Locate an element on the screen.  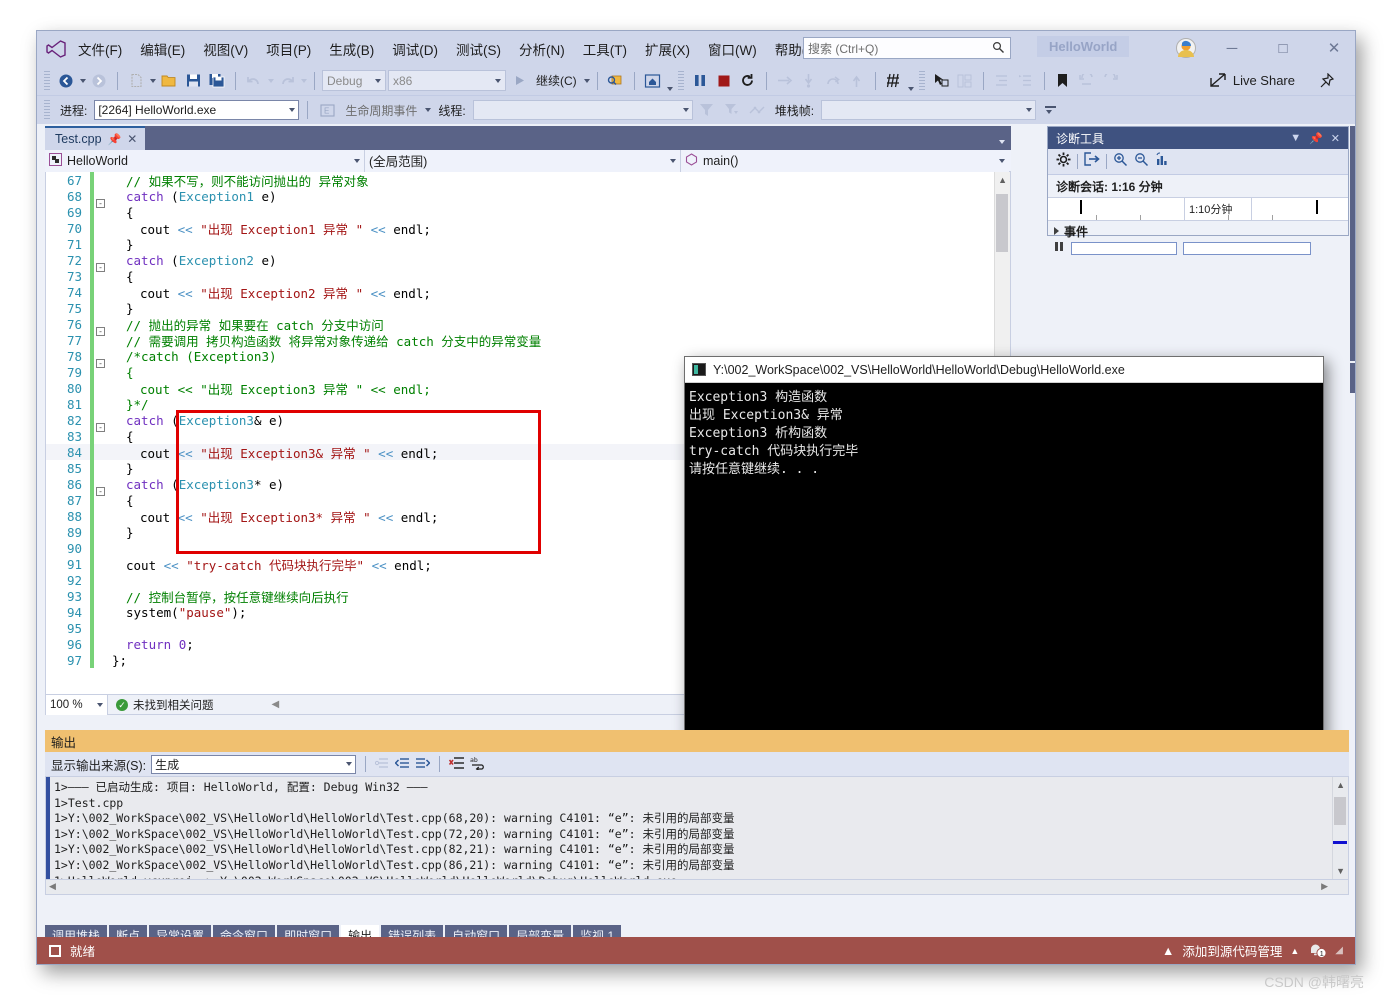
menu-test: 测试(S) is located at coordinates (478, 49).